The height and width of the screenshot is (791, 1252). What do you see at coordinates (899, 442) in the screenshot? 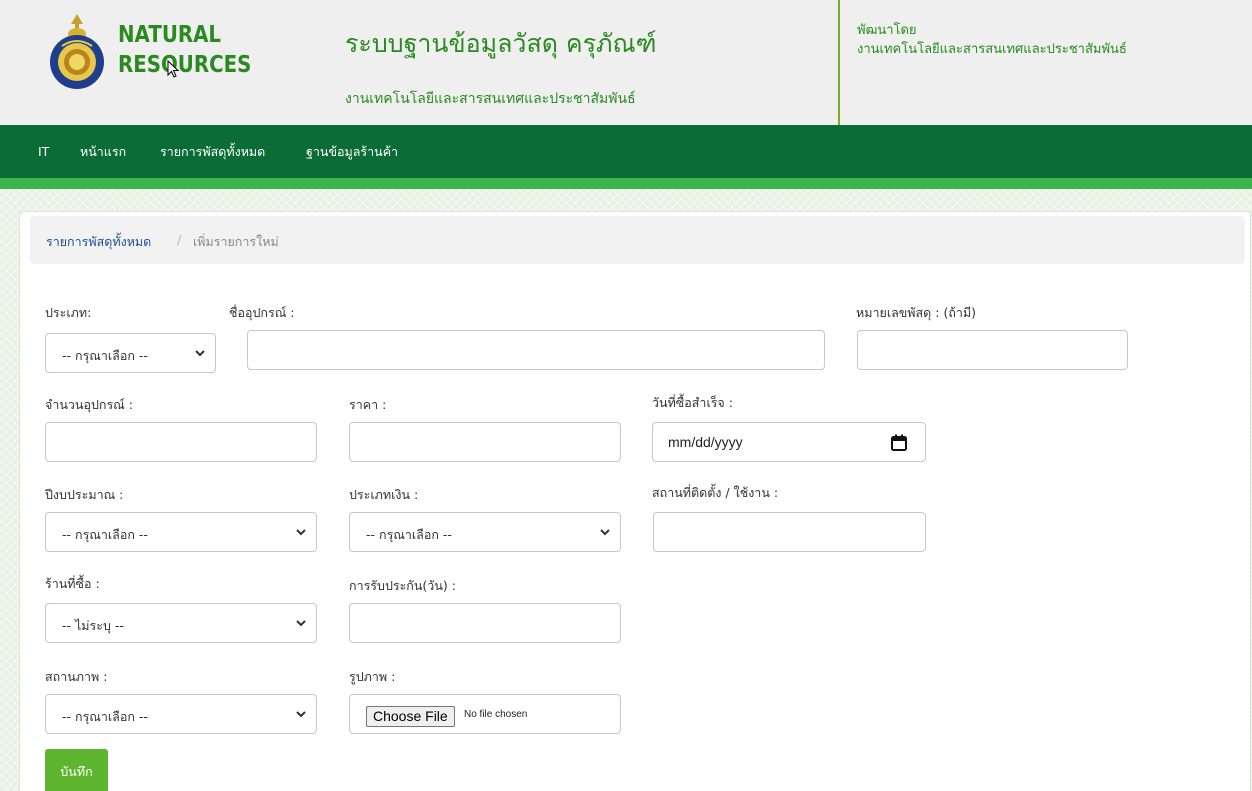
I see `calendar-icon` at bounding box center [899, 442].